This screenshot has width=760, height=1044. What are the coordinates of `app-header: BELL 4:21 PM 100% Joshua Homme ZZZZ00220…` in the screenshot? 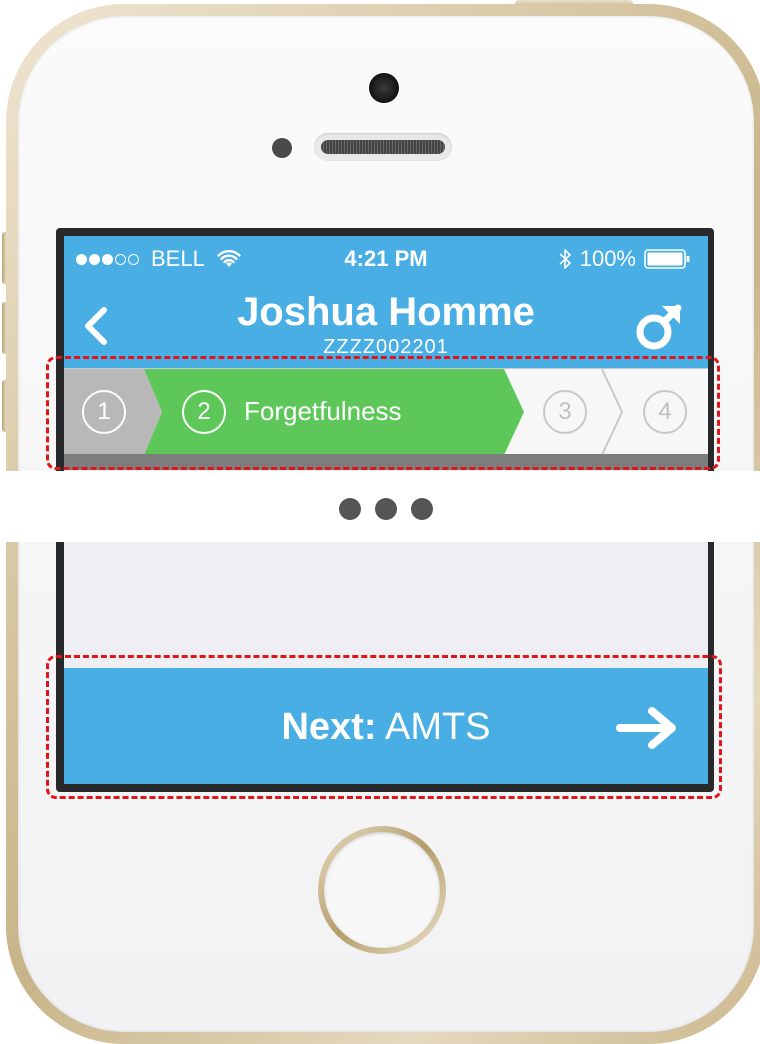 It's located at (386, 302).